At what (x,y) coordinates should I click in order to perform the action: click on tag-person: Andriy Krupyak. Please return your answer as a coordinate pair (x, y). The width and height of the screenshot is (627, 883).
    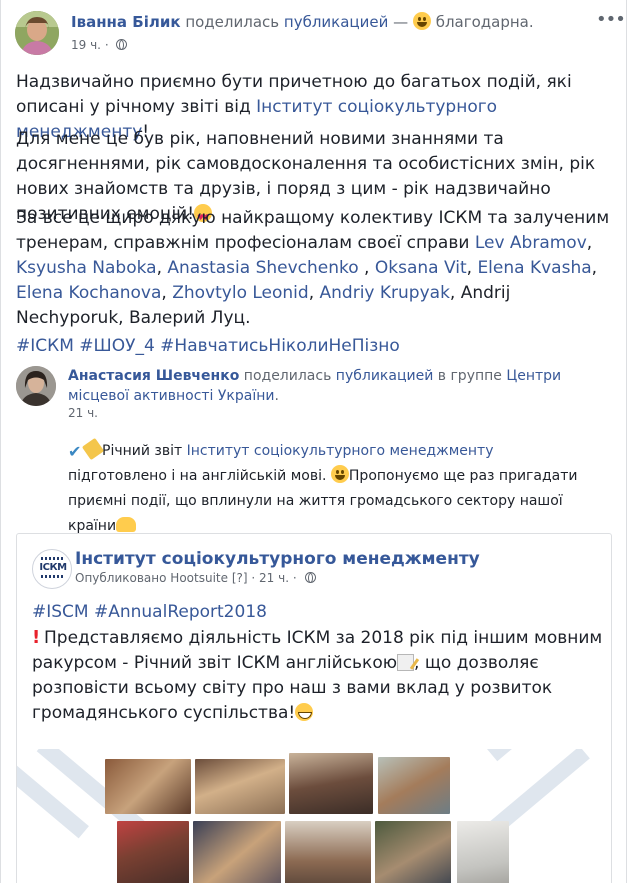
    Looking at the image, I should click on (385, 293).